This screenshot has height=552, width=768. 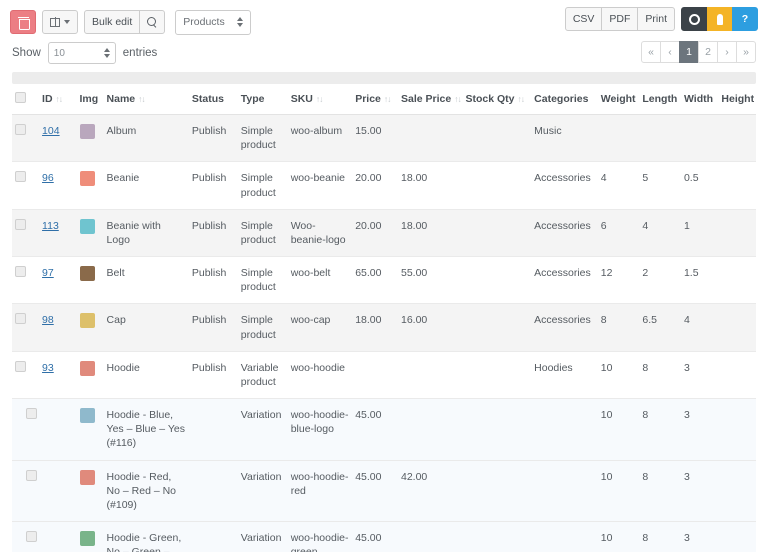 What do you see at coordinates (58, 429) in the screenshot?
I see `cell-id` at bounding box center [58, 429].